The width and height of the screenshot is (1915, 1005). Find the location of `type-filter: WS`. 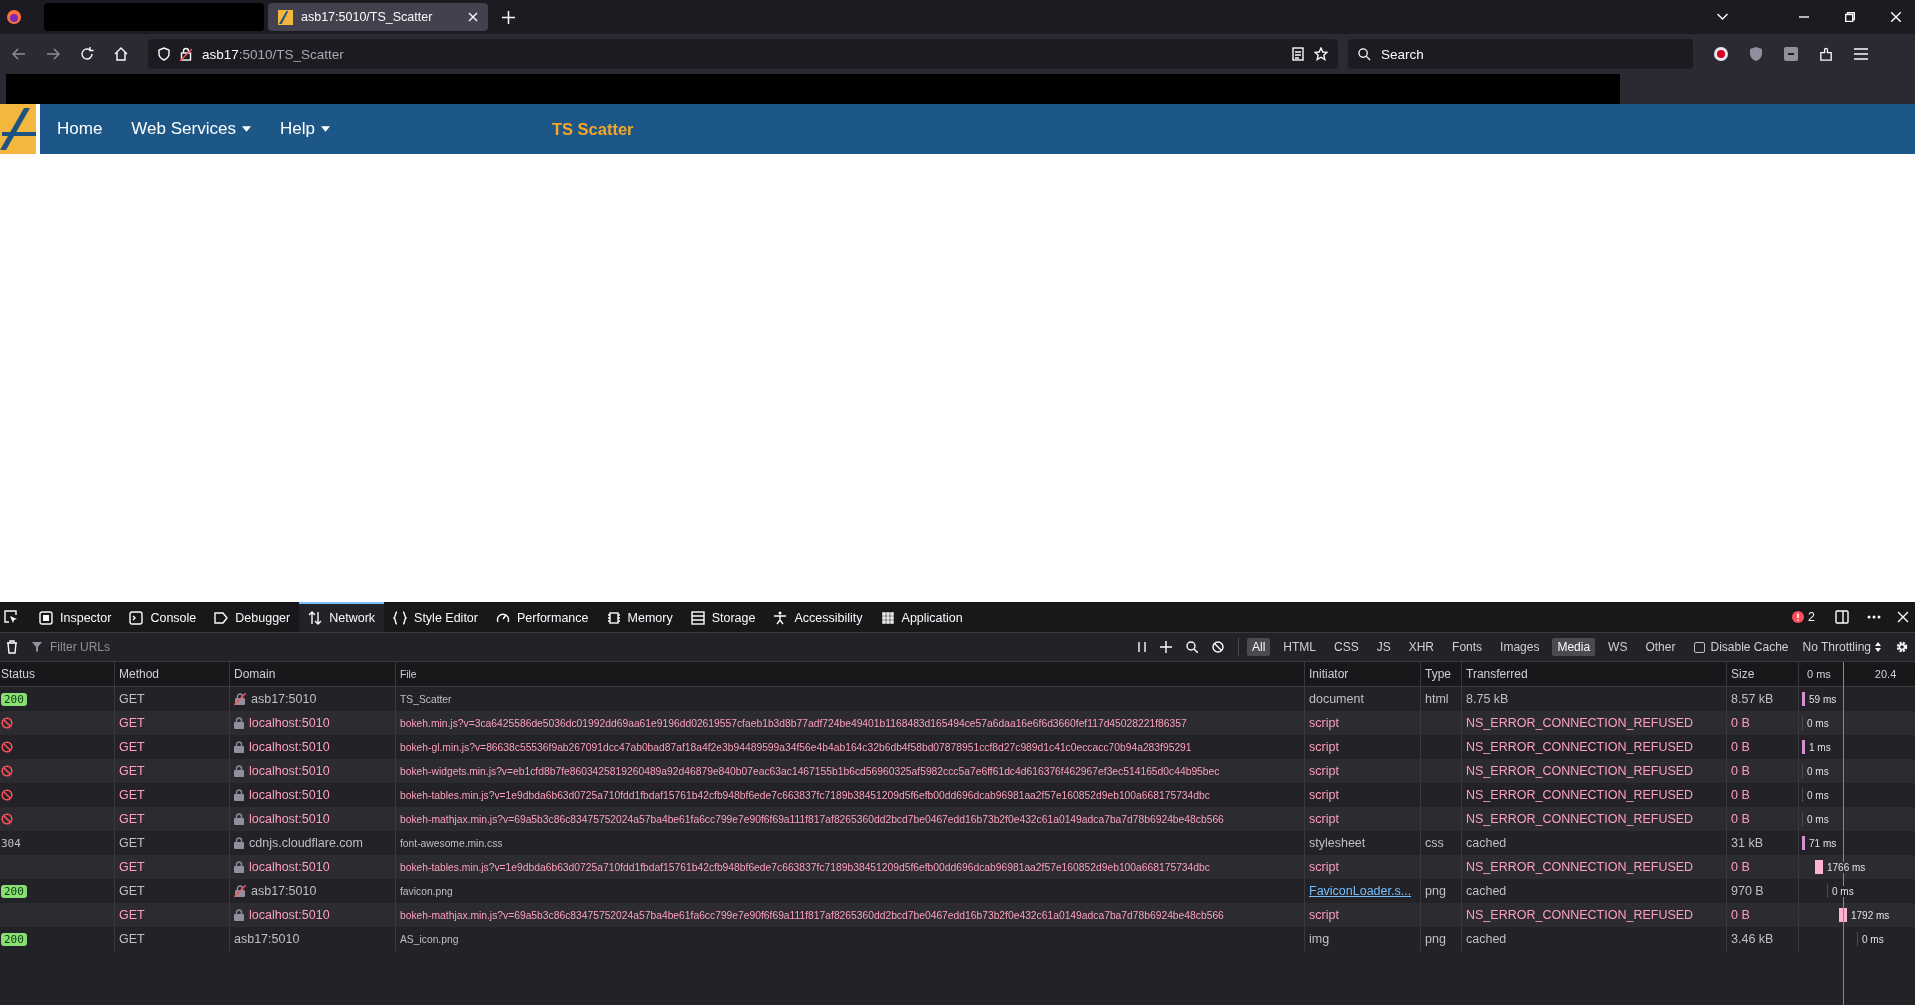

type-filter: WS is located at coordinates (1618, 647).